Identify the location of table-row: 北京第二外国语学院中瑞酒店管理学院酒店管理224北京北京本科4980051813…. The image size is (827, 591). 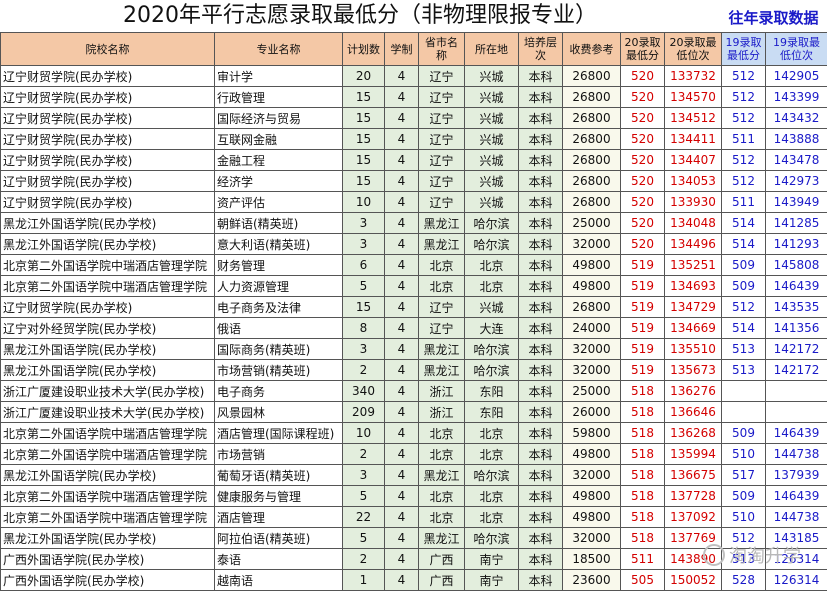
(414, 517).